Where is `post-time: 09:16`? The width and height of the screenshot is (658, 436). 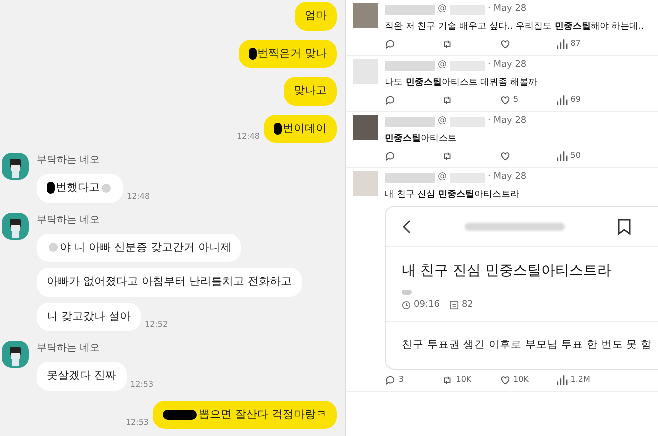
post-time: 09:16 is located at coordinates (427, 305).